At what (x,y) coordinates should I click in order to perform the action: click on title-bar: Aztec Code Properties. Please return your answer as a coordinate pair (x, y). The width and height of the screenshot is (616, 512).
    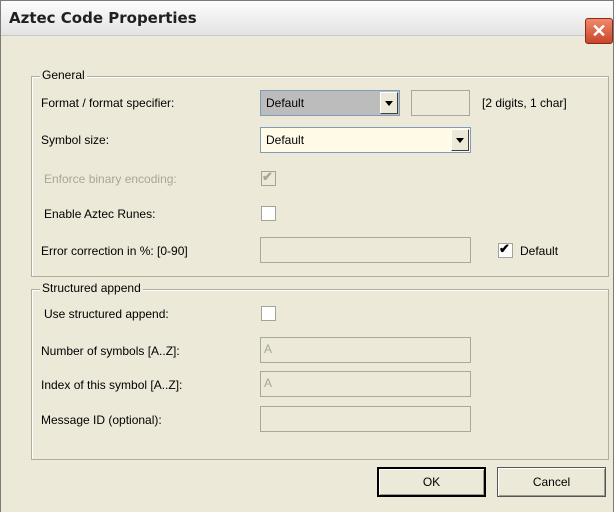
    Looking at the image, I should click on (307, 18).